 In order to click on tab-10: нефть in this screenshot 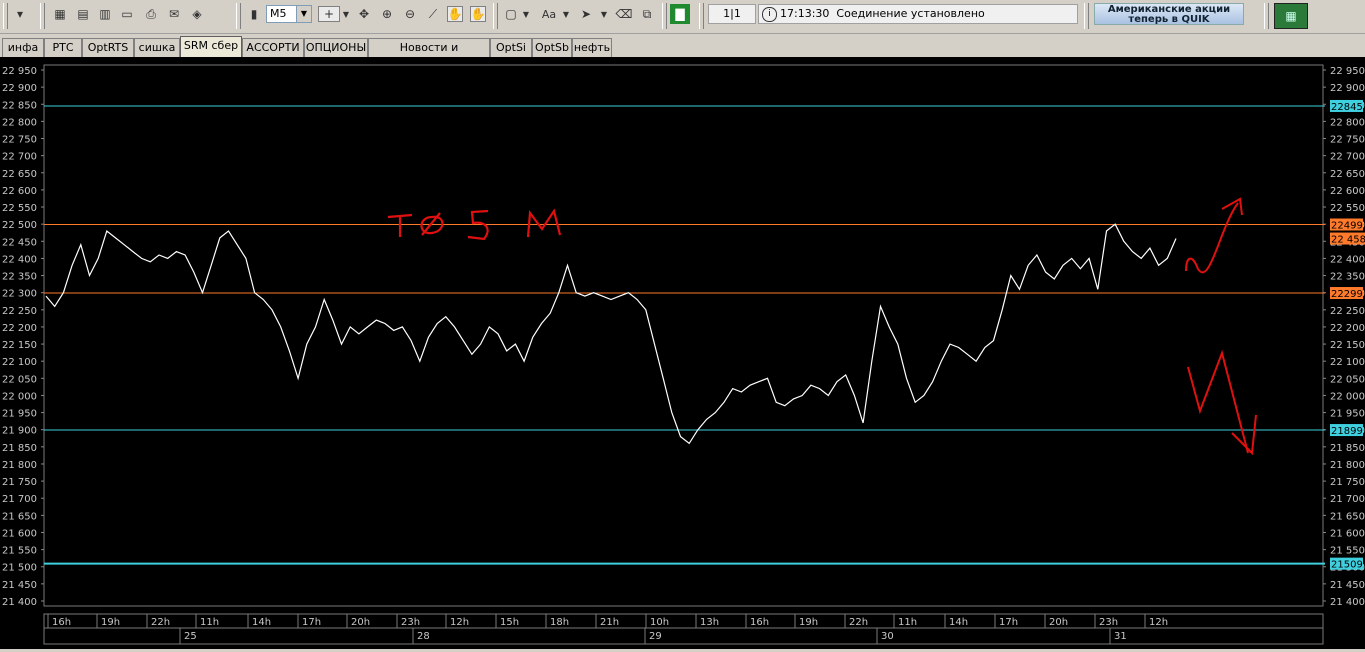, I will do `click(592, 47)`.